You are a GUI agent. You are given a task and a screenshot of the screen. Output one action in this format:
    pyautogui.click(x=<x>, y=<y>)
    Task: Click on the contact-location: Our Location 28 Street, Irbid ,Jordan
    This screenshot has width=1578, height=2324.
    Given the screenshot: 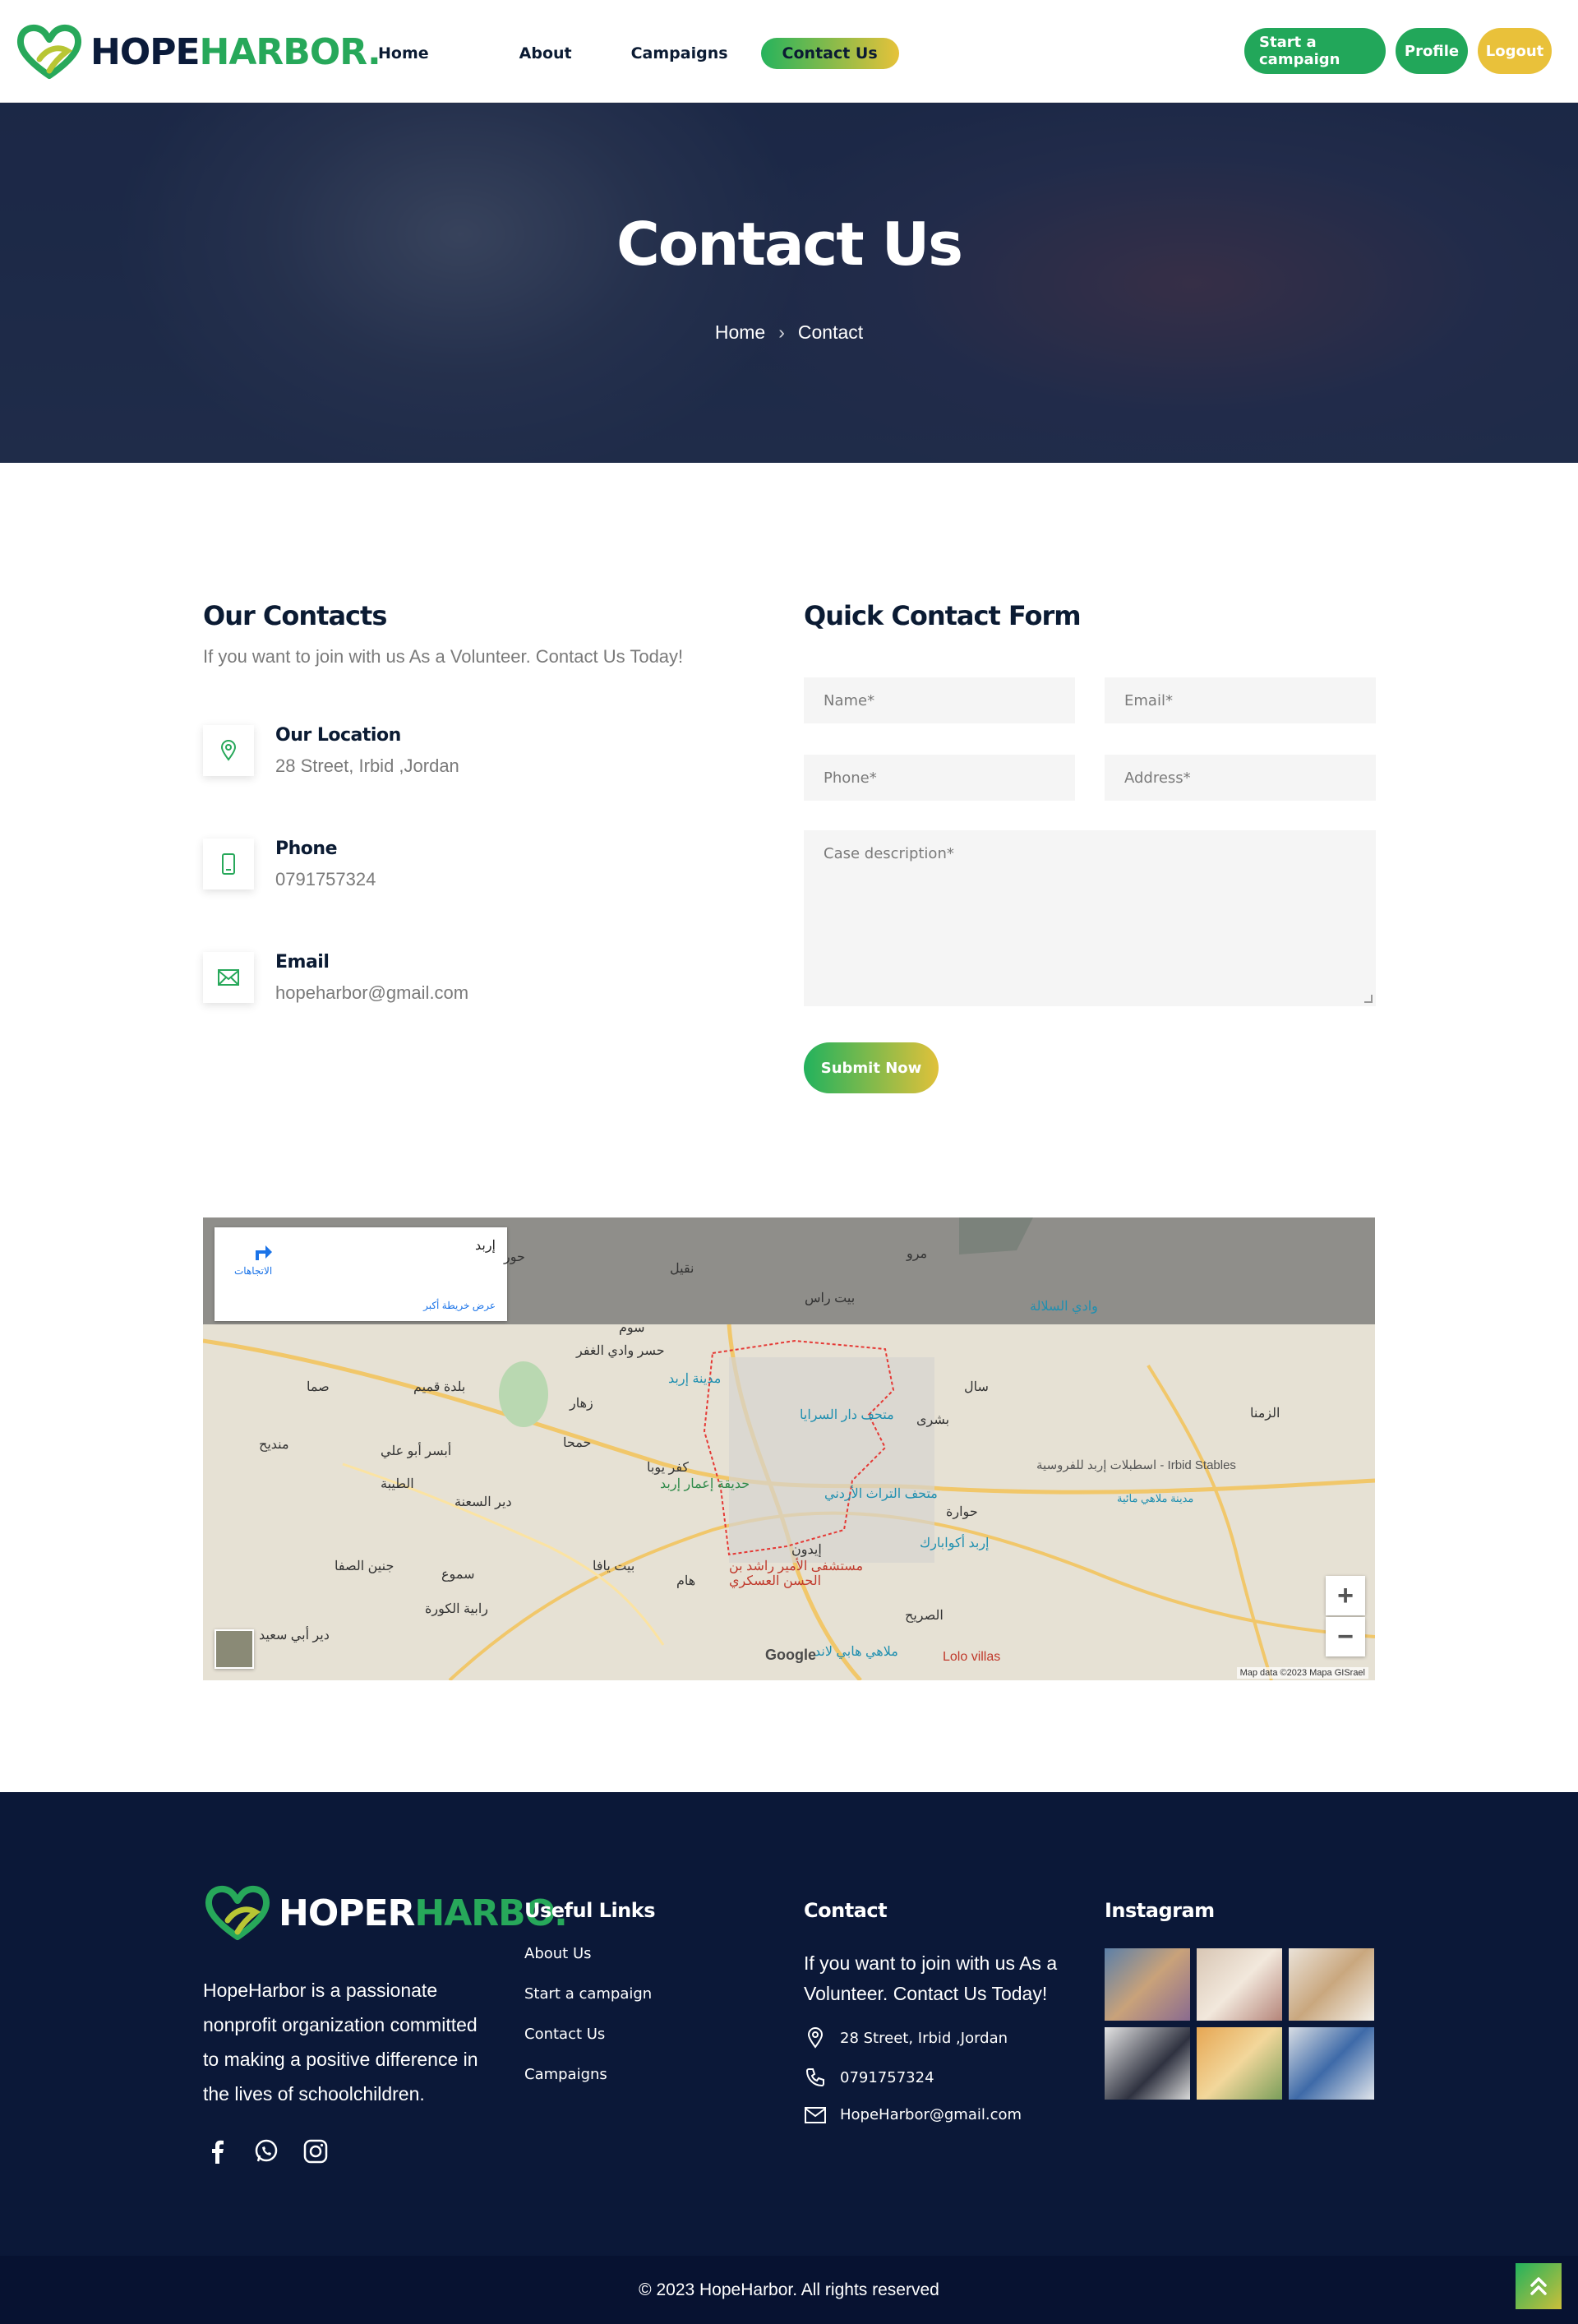 What is the action you would take?
    pyautogui.click(x=331, y=751)
    